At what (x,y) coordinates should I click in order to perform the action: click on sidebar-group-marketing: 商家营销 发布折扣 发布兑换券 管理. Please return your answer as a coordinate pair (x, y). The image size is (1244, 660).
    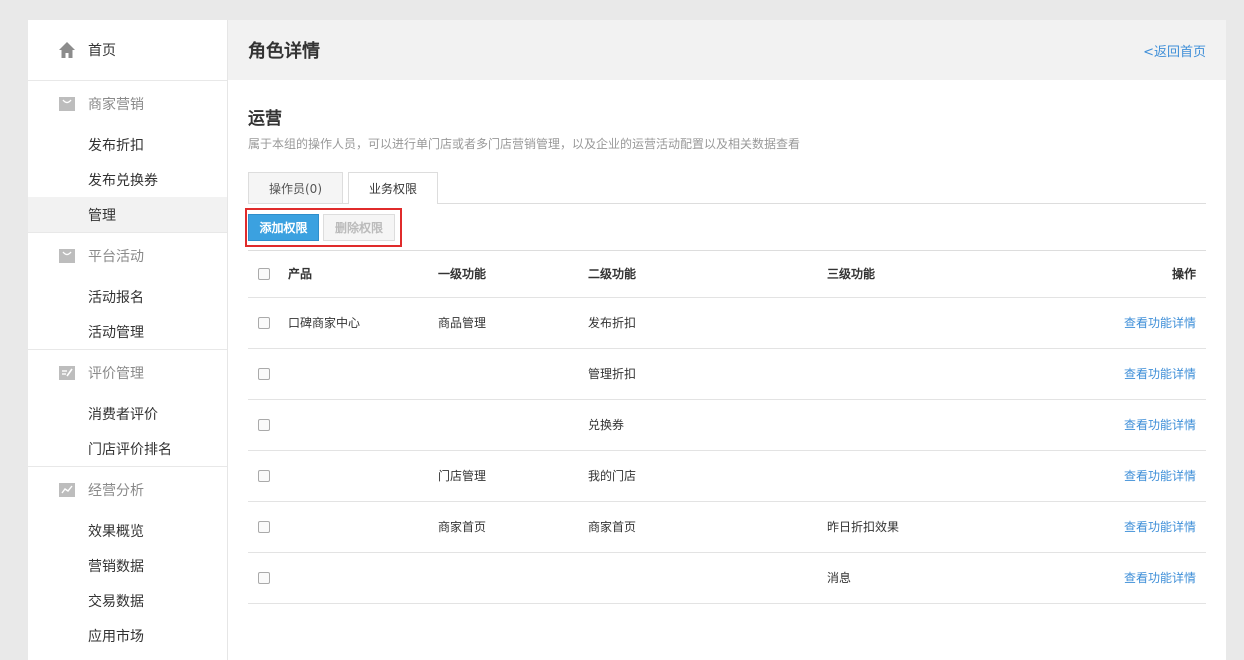
    Looking at the image, I should click on (127, 157).